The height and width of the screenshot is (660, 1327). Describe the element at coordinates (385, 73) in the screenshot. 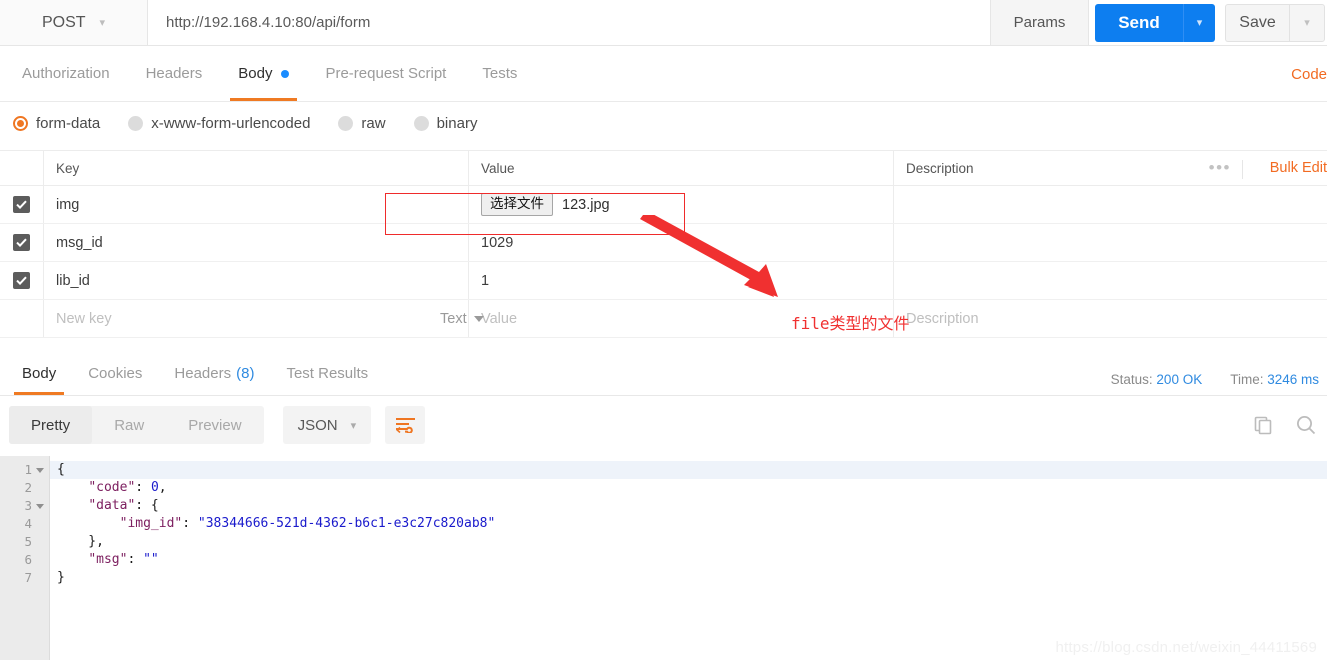

I see `tab-pre-request-script: Pre-request Script` at that location.